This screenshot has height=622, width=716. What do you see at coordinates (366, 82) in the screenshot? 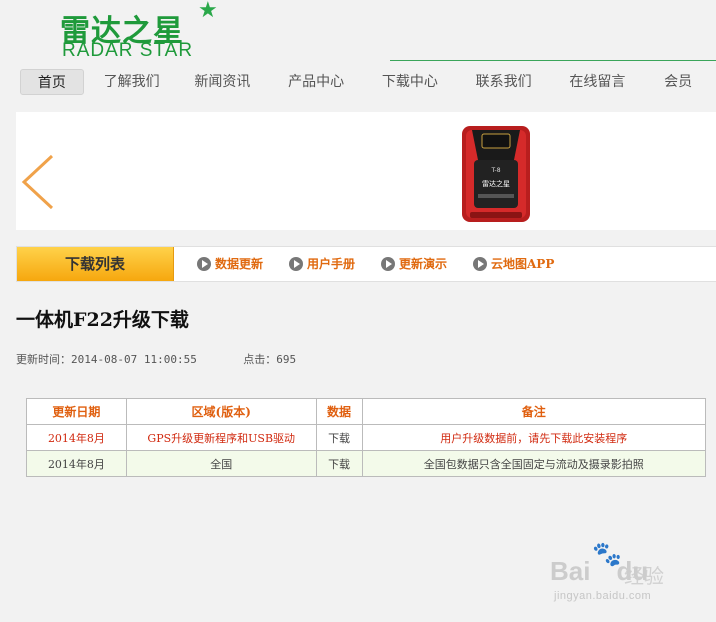
I see `main-nav: 首页 了解我们 新闻资讯 产品中心 下载中心 联系我们 在线留言 会员` at bounding box center [366, 82].